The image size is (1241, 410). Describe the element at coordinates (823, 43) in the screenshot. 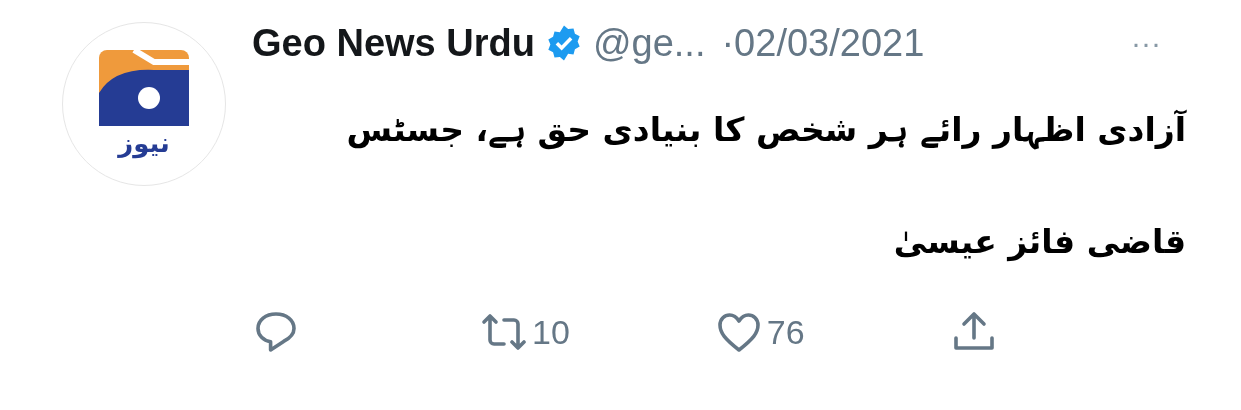

I see `tweet-date: ·02/03/2021` at that location.